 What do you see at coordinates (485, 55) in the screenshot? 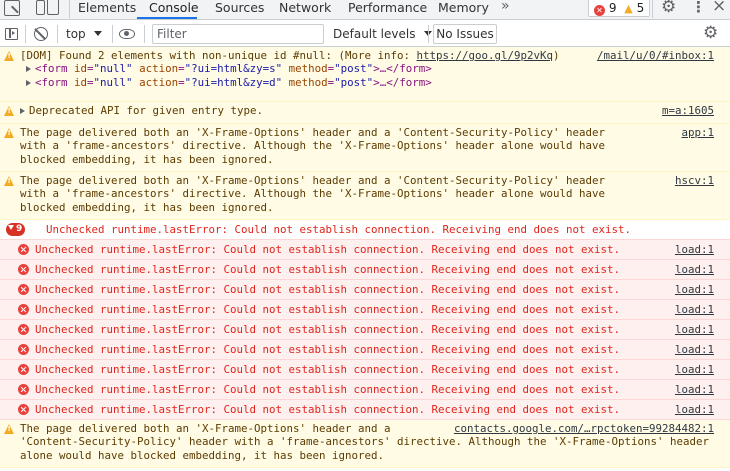
I see `info-link: https://goo.gl/9p2vKq` at bounding box center [485, 55].